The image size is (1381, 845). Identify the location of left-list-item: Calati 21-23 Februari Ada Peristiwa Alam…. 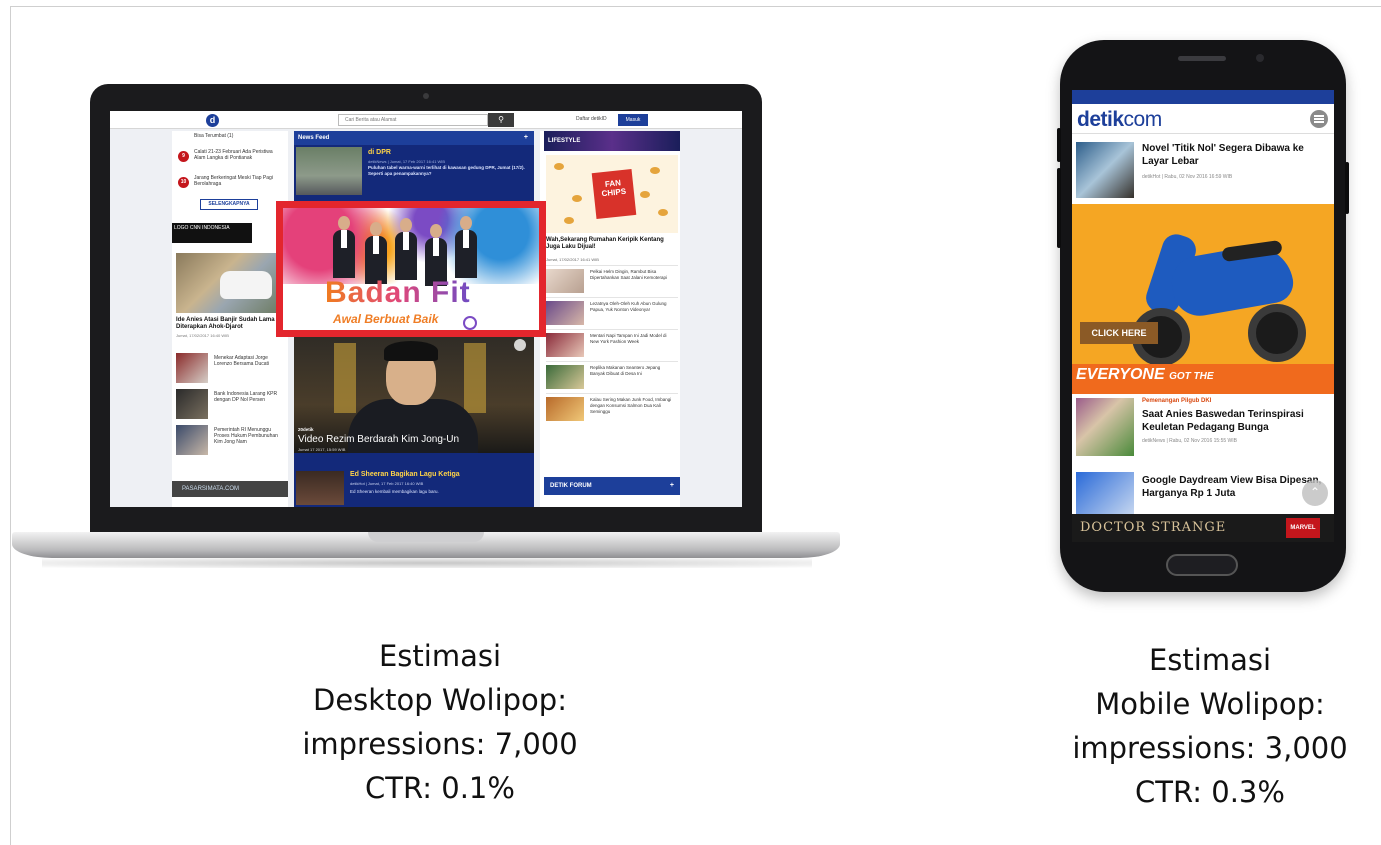
(239, 155).